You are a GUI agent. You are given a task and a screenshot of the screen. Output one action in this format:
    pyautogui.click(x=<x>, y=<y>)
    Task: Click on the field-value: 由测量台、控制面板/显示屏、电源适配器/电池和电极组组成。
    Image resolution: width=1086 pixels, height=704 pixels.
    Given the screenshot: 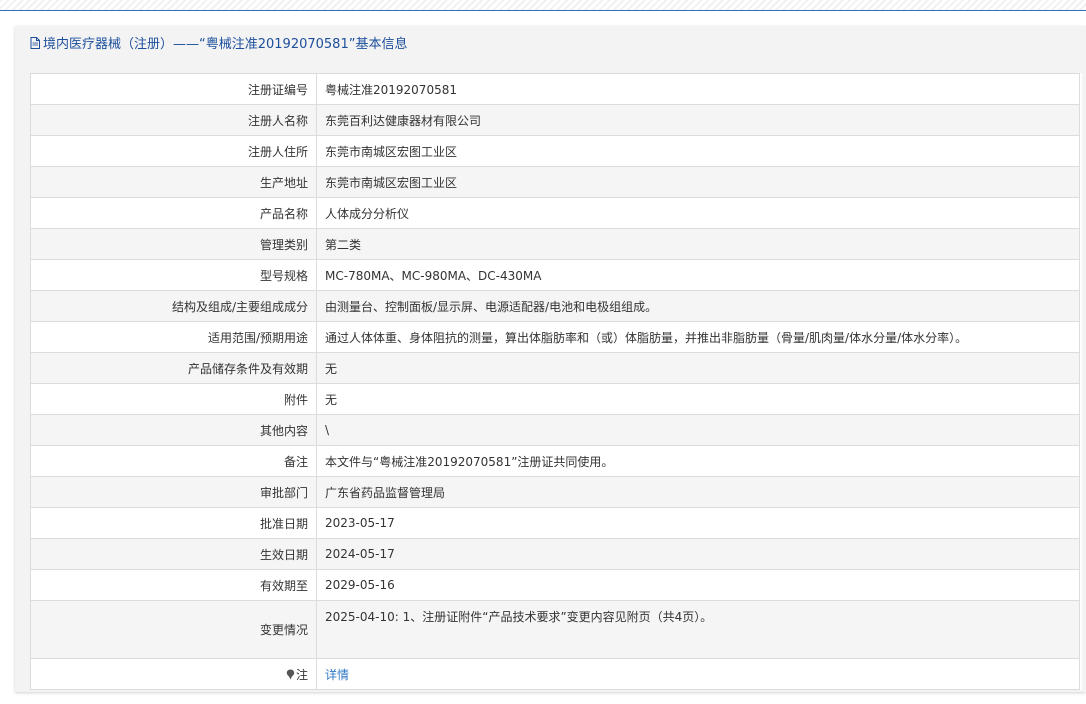 What is the action you would take?
    pyautogui.click(x=698, y=306)
    